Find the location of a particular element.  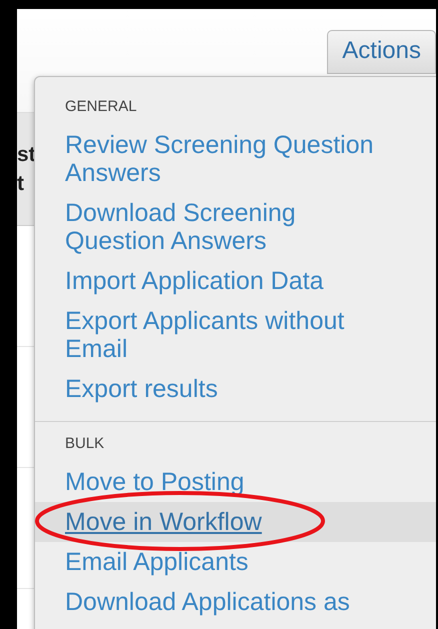

actions-button: Actions is located at coordinates (381, 52).